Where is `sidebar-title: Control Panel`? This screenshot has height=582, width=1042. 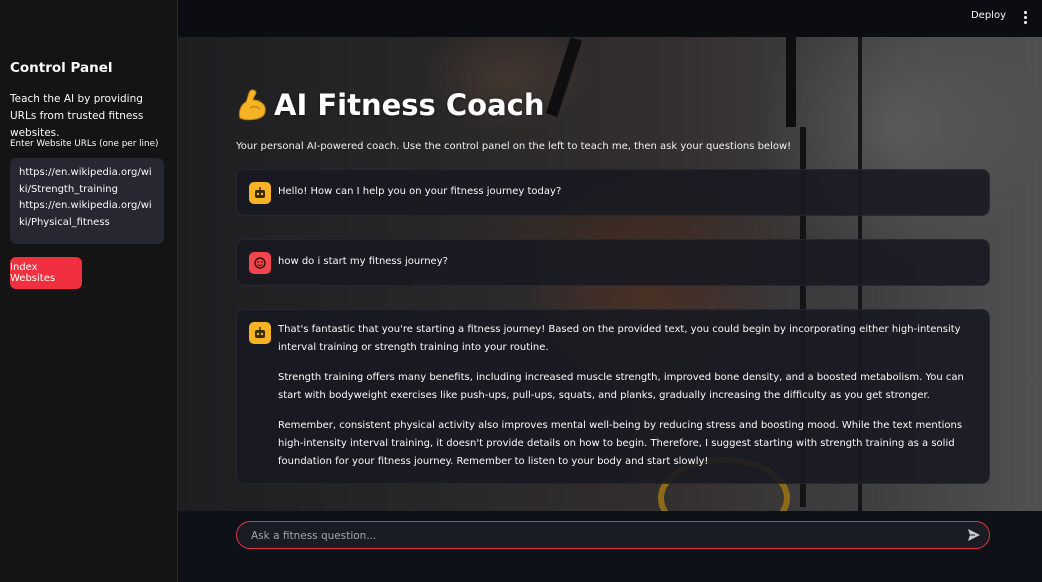
sidebar-title: Control Panel is located at coordinates (61, 68).